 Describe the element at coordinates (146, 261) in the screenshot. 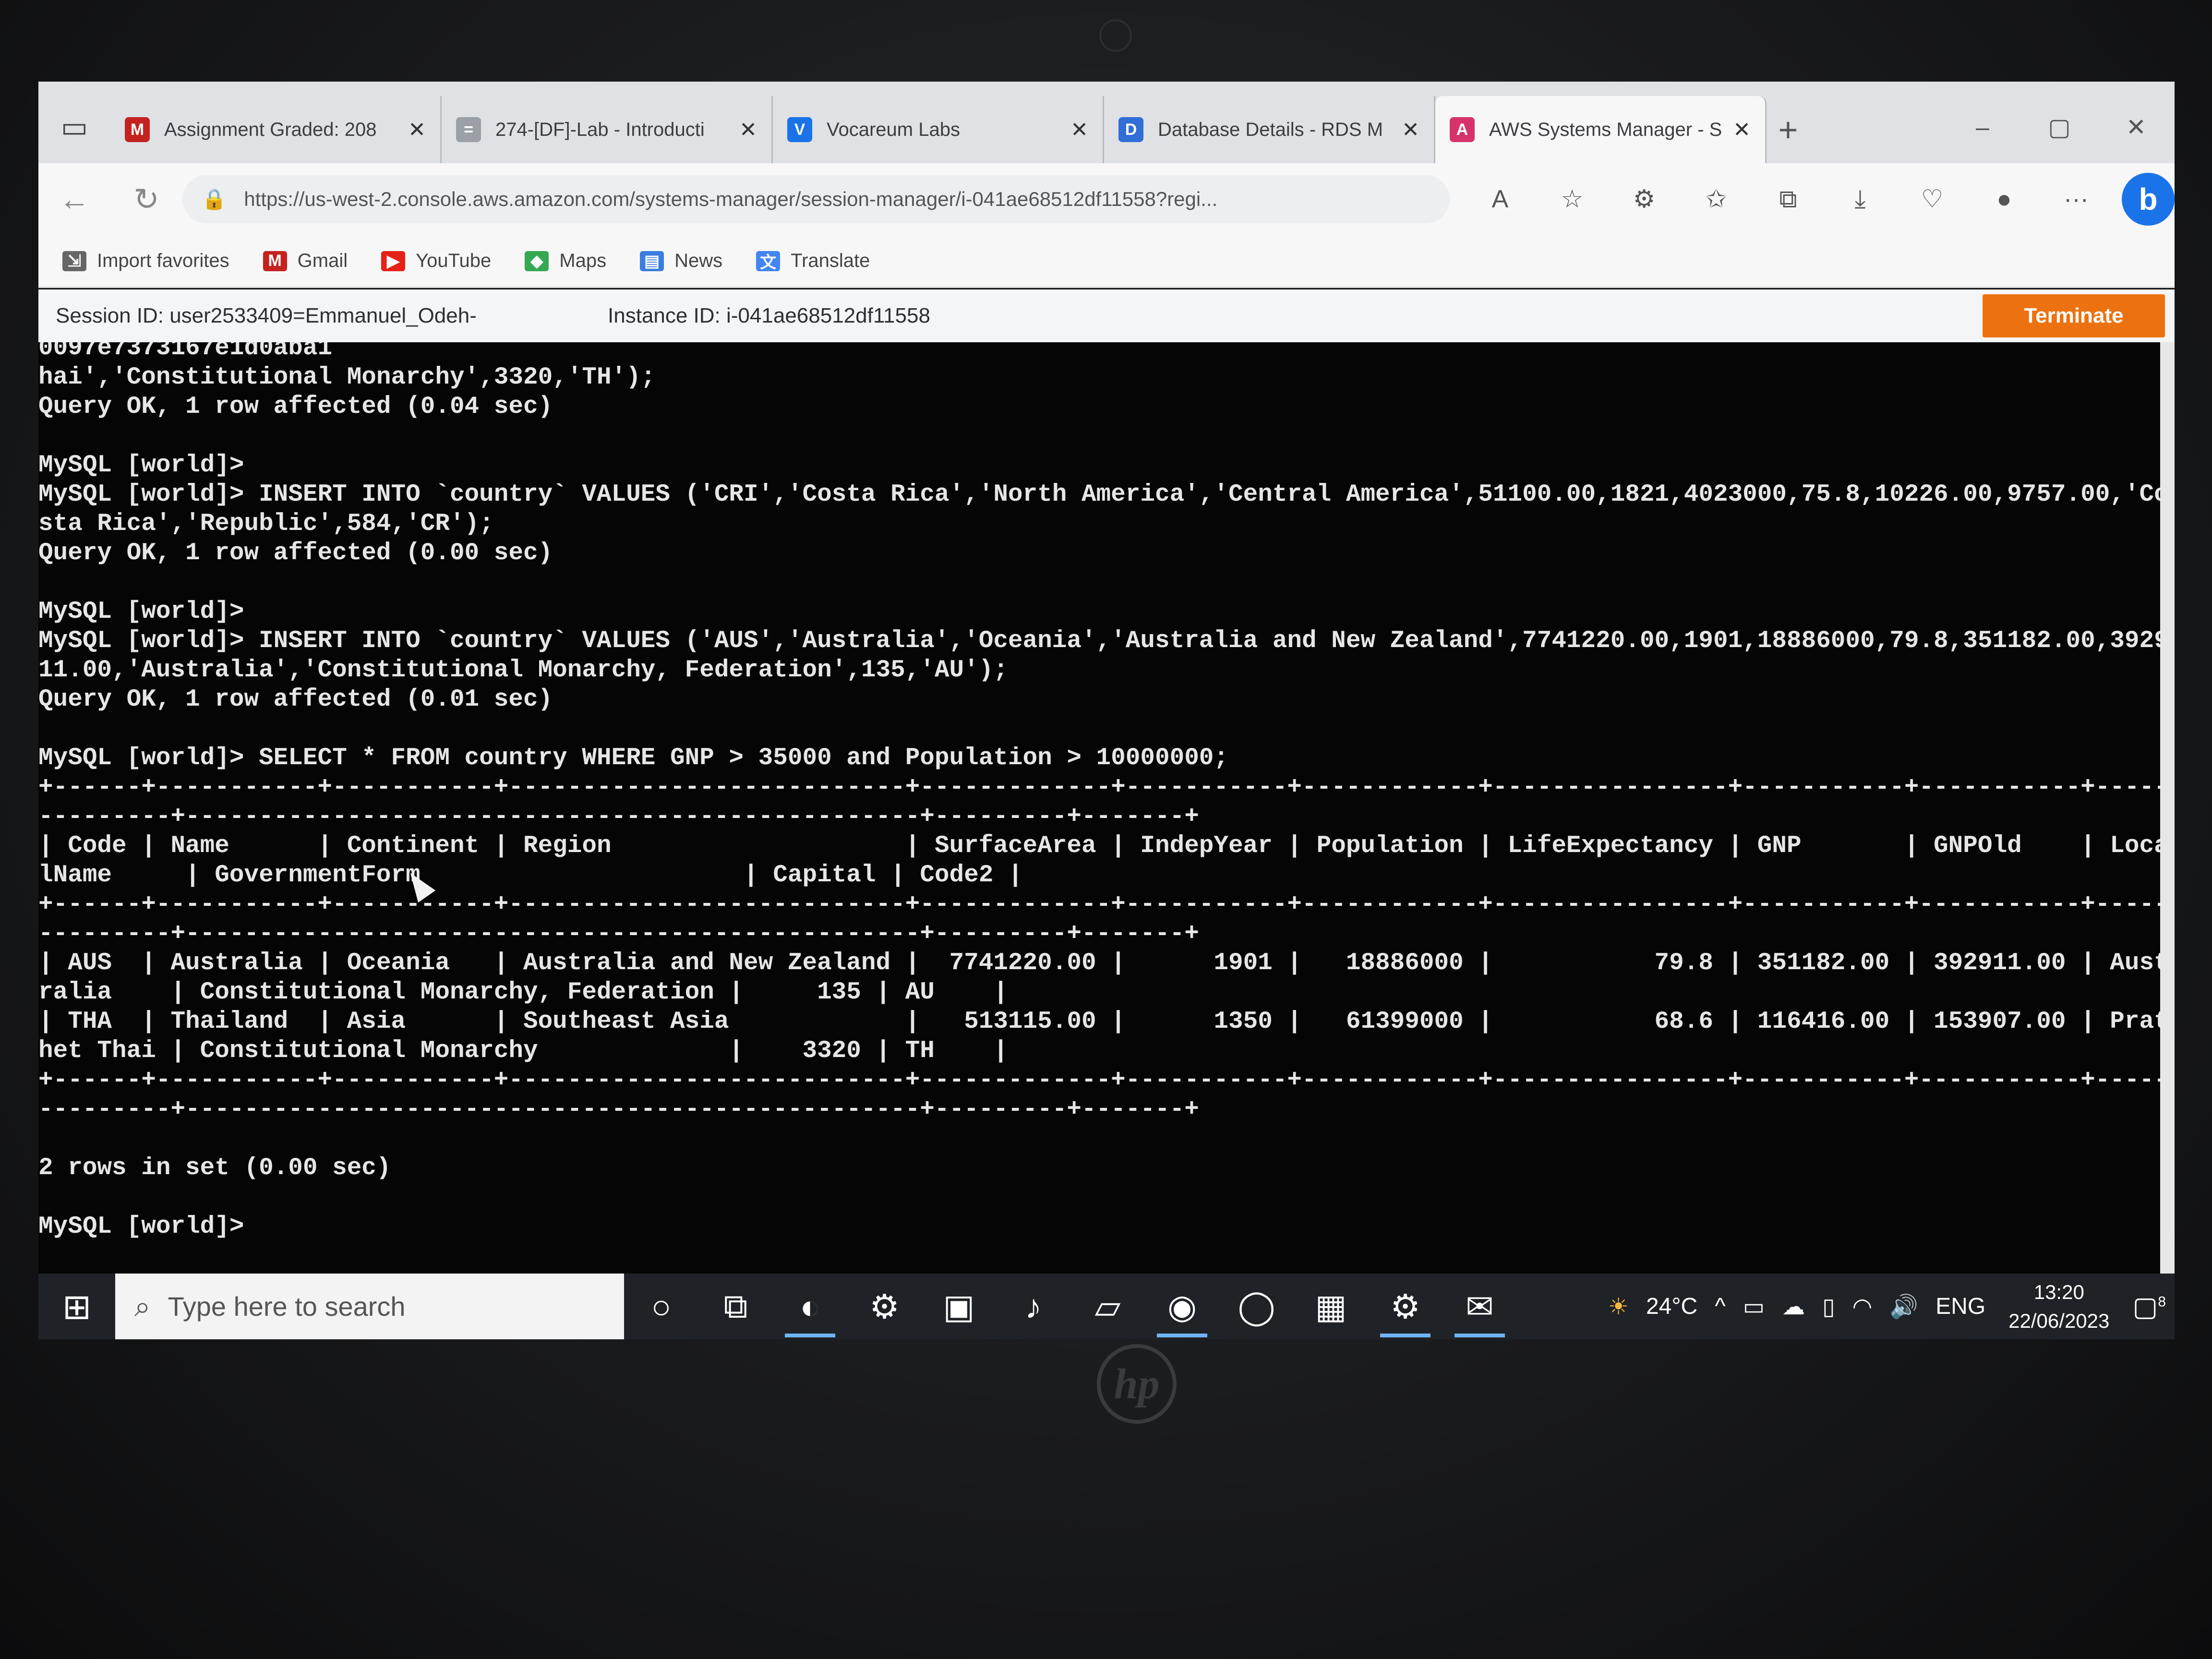

I see `favorite-link: ⇲ Import favorites` at that location.